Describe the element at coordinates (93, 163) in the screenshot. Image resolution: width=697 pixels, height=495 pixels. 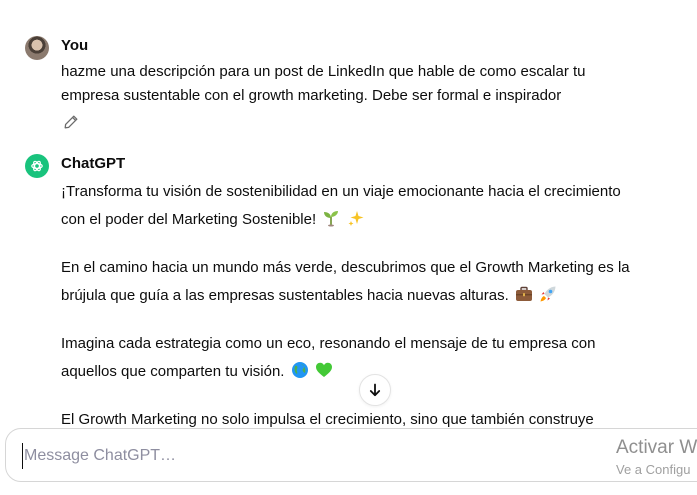
I see `assistant-author-name: ChatGPT` at that location.